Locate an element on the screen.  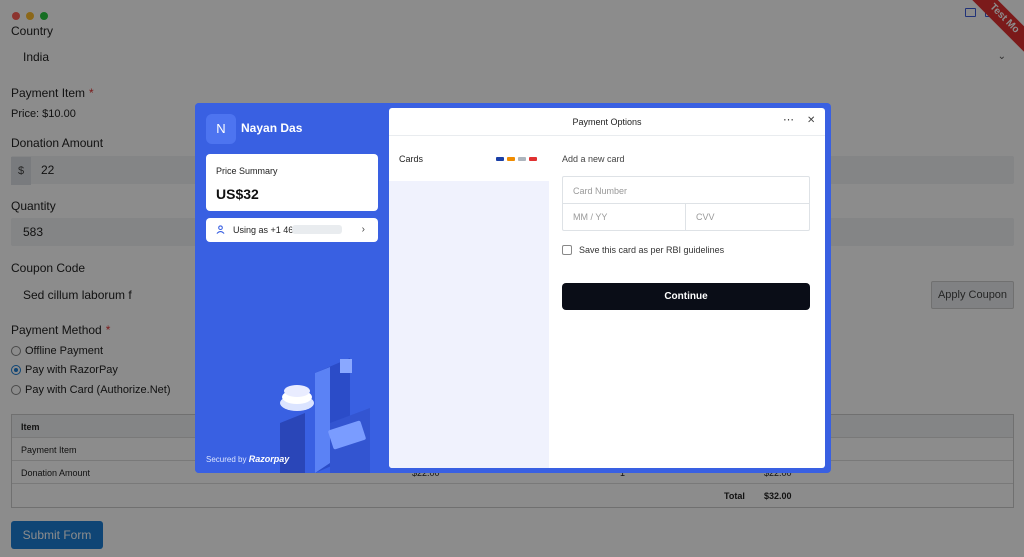
tab-cards: Cards is located at coordinates (469, 158).